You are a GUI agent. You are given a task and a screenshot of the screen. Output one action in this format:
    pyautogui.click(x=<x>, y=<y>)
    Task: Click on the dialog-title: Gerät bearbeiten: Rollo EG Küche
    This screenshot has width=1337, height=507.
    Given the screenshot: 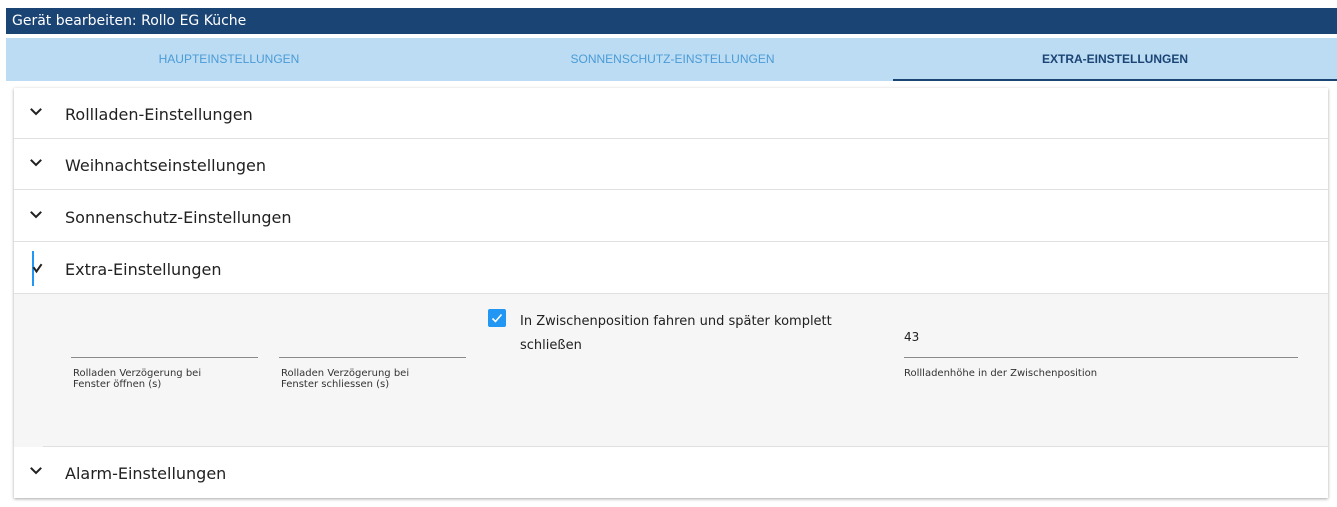 What is the action you would take?
    pyautogui.click(x=671, y=21)
    